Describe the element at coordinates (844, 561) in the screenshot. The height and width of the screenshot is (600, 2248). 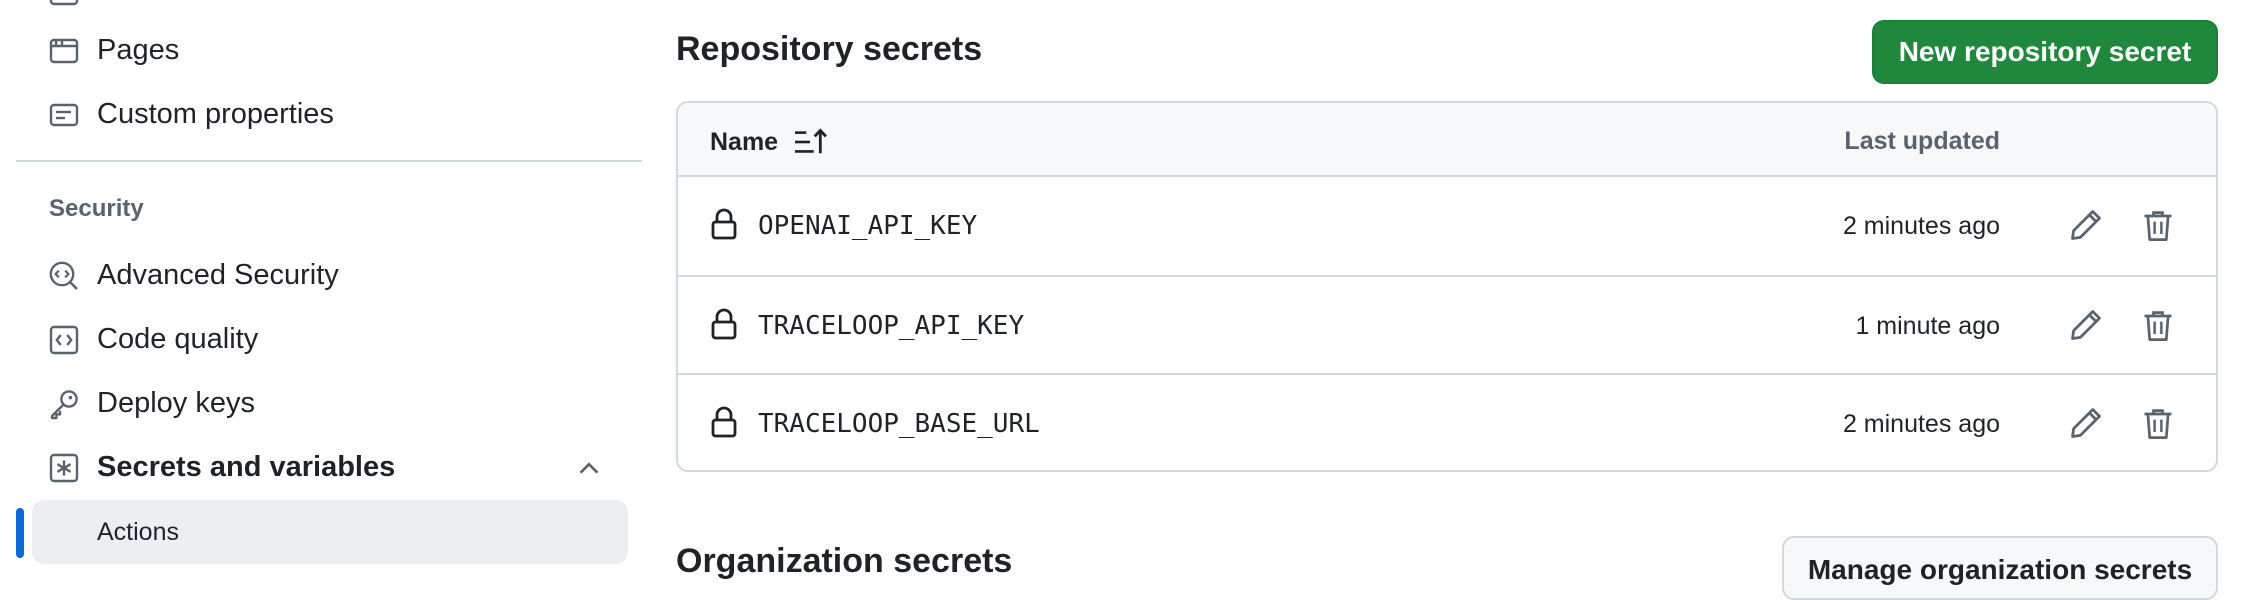
I see `organization-secrets-title: Organization secrets` at that location.